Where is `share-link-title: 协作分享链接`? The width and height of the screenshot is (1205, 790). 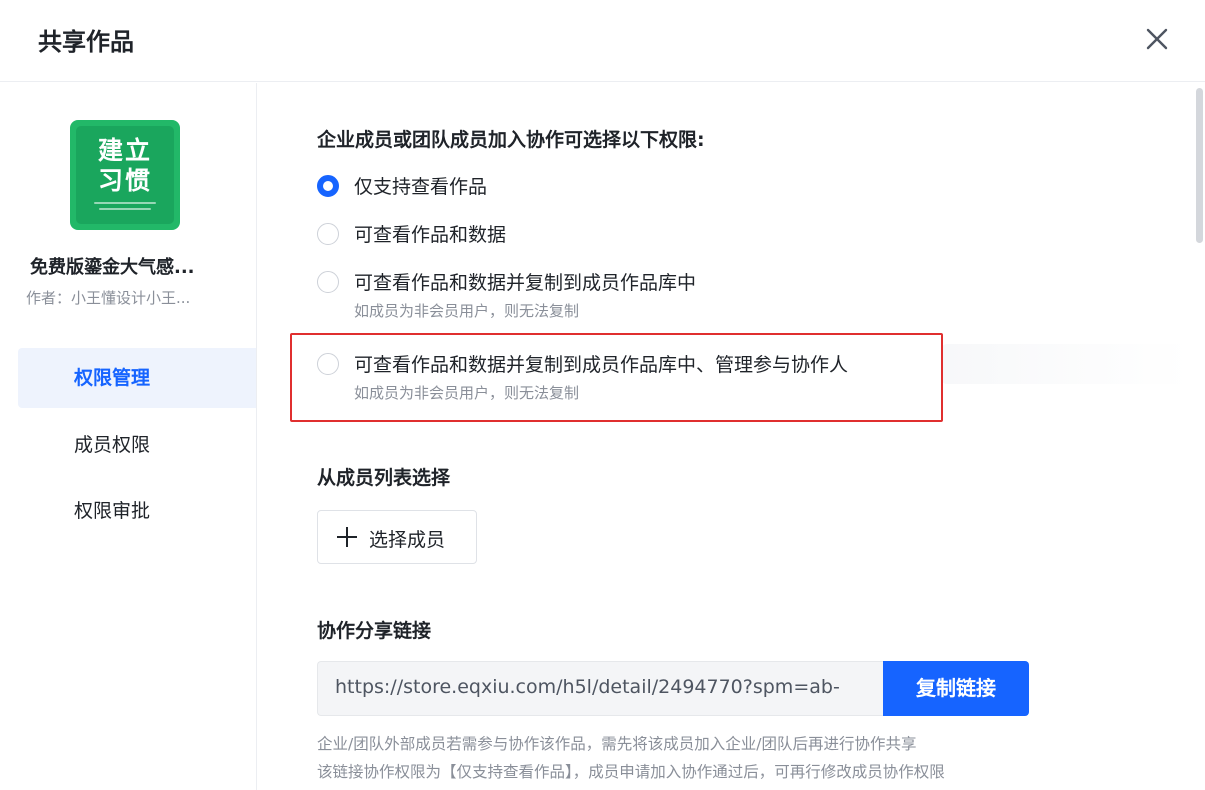 share-link-title: 协作分享链接 is located at coordinates (374, 631).